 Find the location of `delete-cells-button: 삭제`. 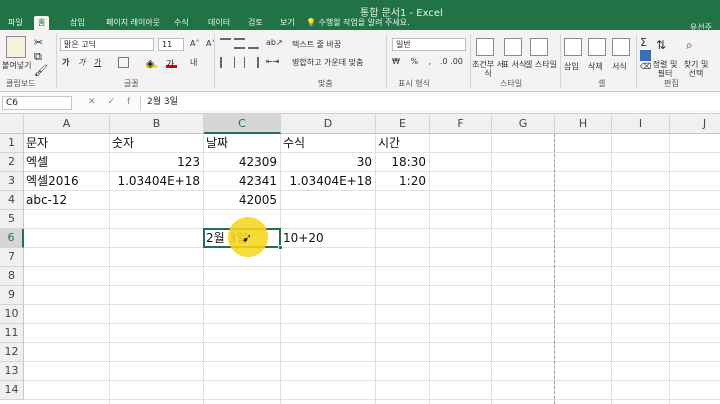

delete-cells-button: 삭제 is located at coordinates (595, 66).